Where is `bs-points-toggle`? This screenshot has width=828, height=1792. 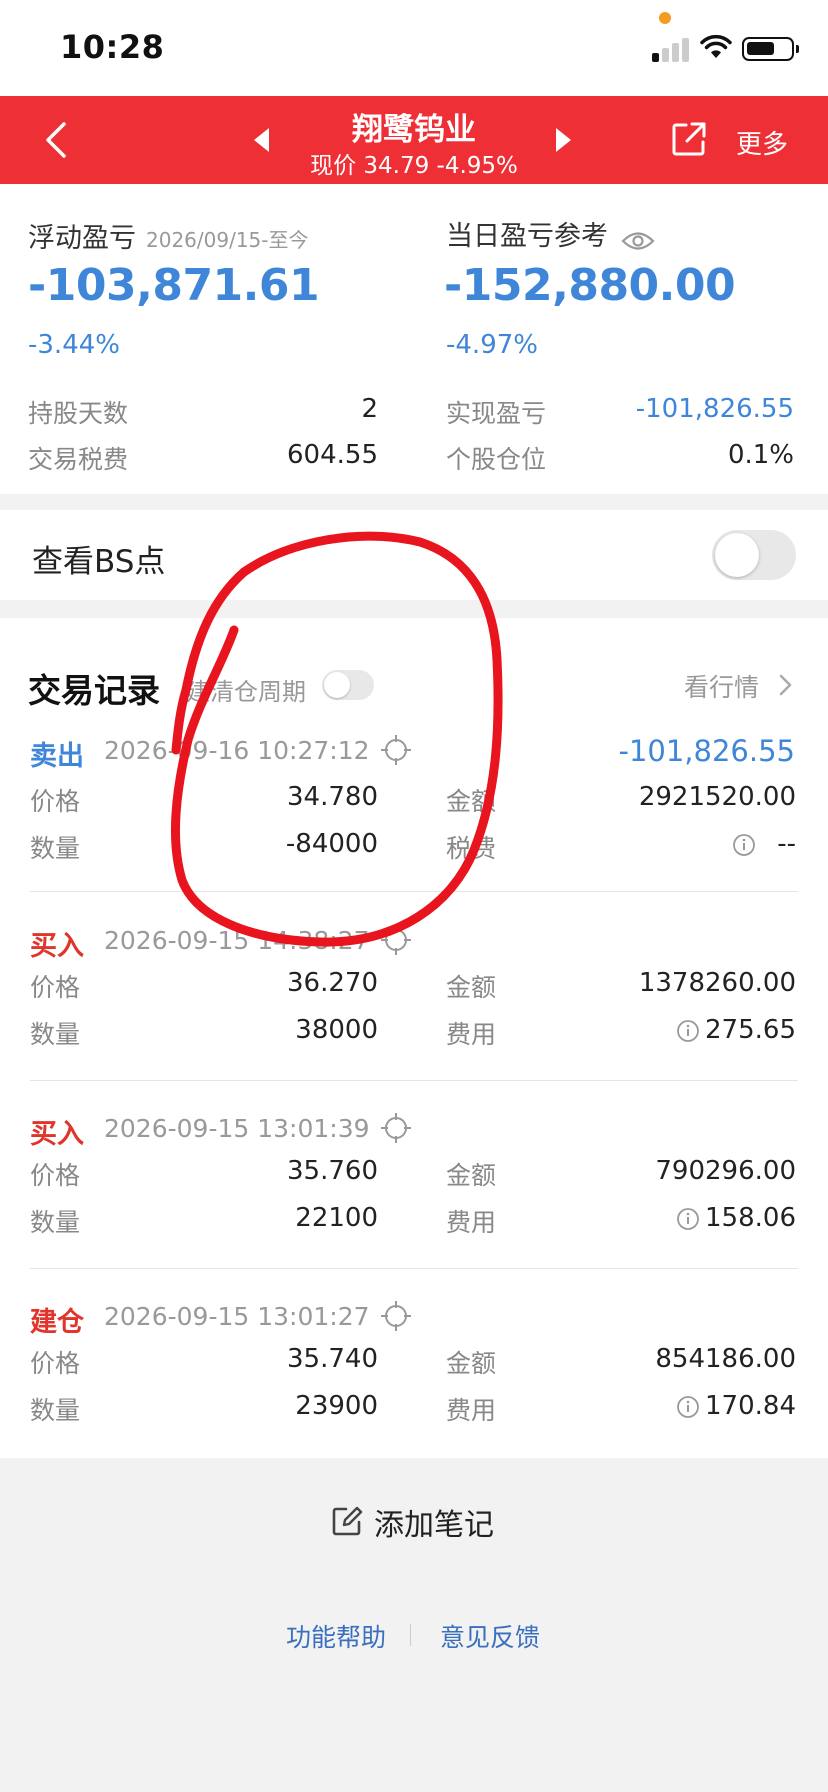 bs-points-toggle is located at coordinates (754, 555).